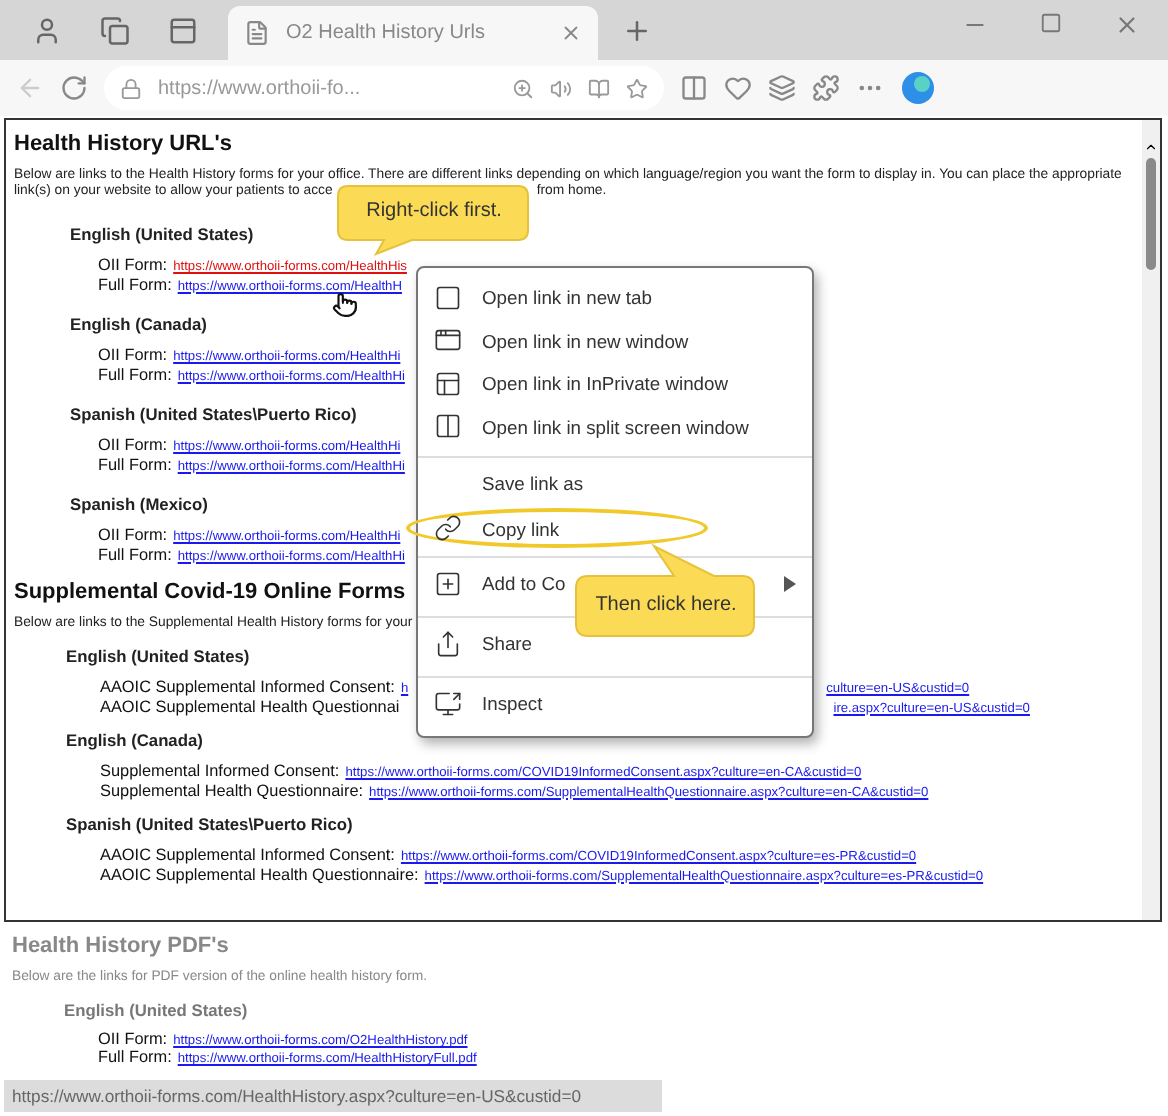 The width and height of the screenshot is (1168, 1116). Describe the element at coordinates (615, 482) in the screenshot. I see `menu-item: Save link as` at that location.